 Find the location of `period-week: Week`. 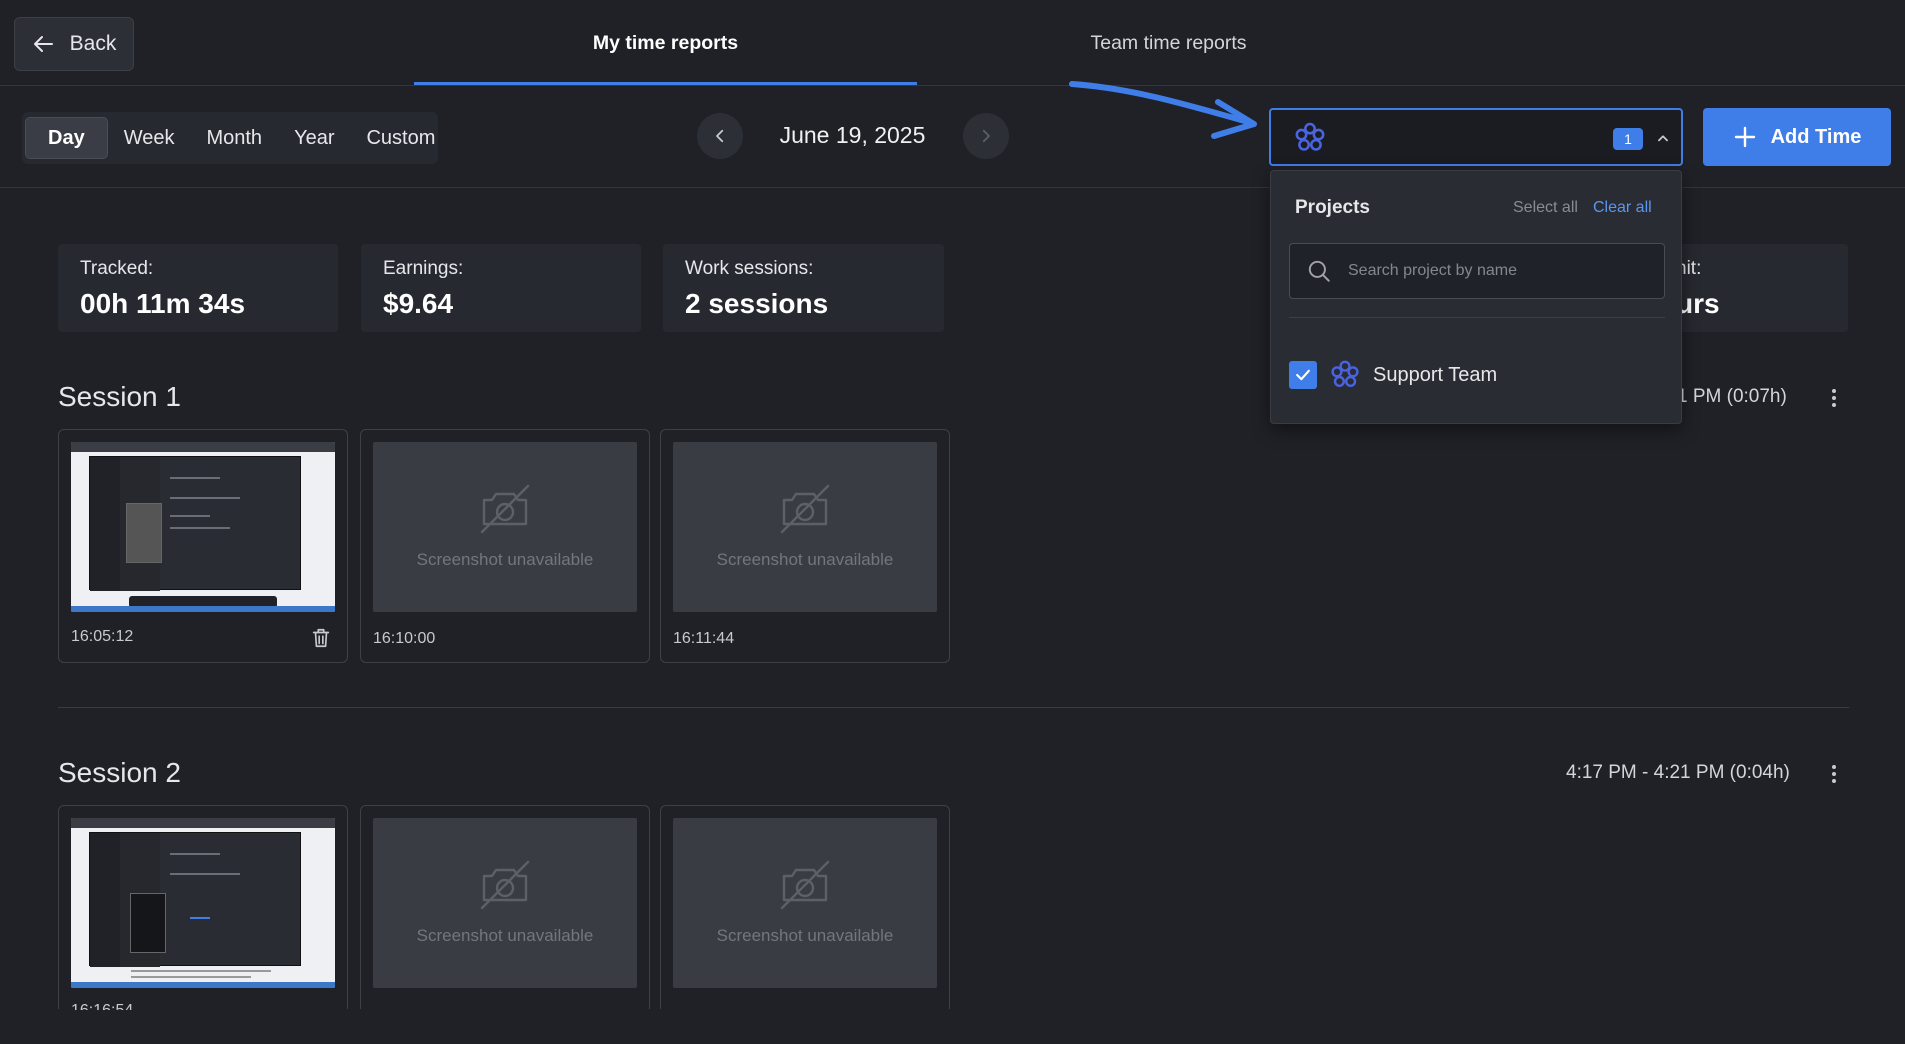

period-week: Week is located at coordinates (149, 138).